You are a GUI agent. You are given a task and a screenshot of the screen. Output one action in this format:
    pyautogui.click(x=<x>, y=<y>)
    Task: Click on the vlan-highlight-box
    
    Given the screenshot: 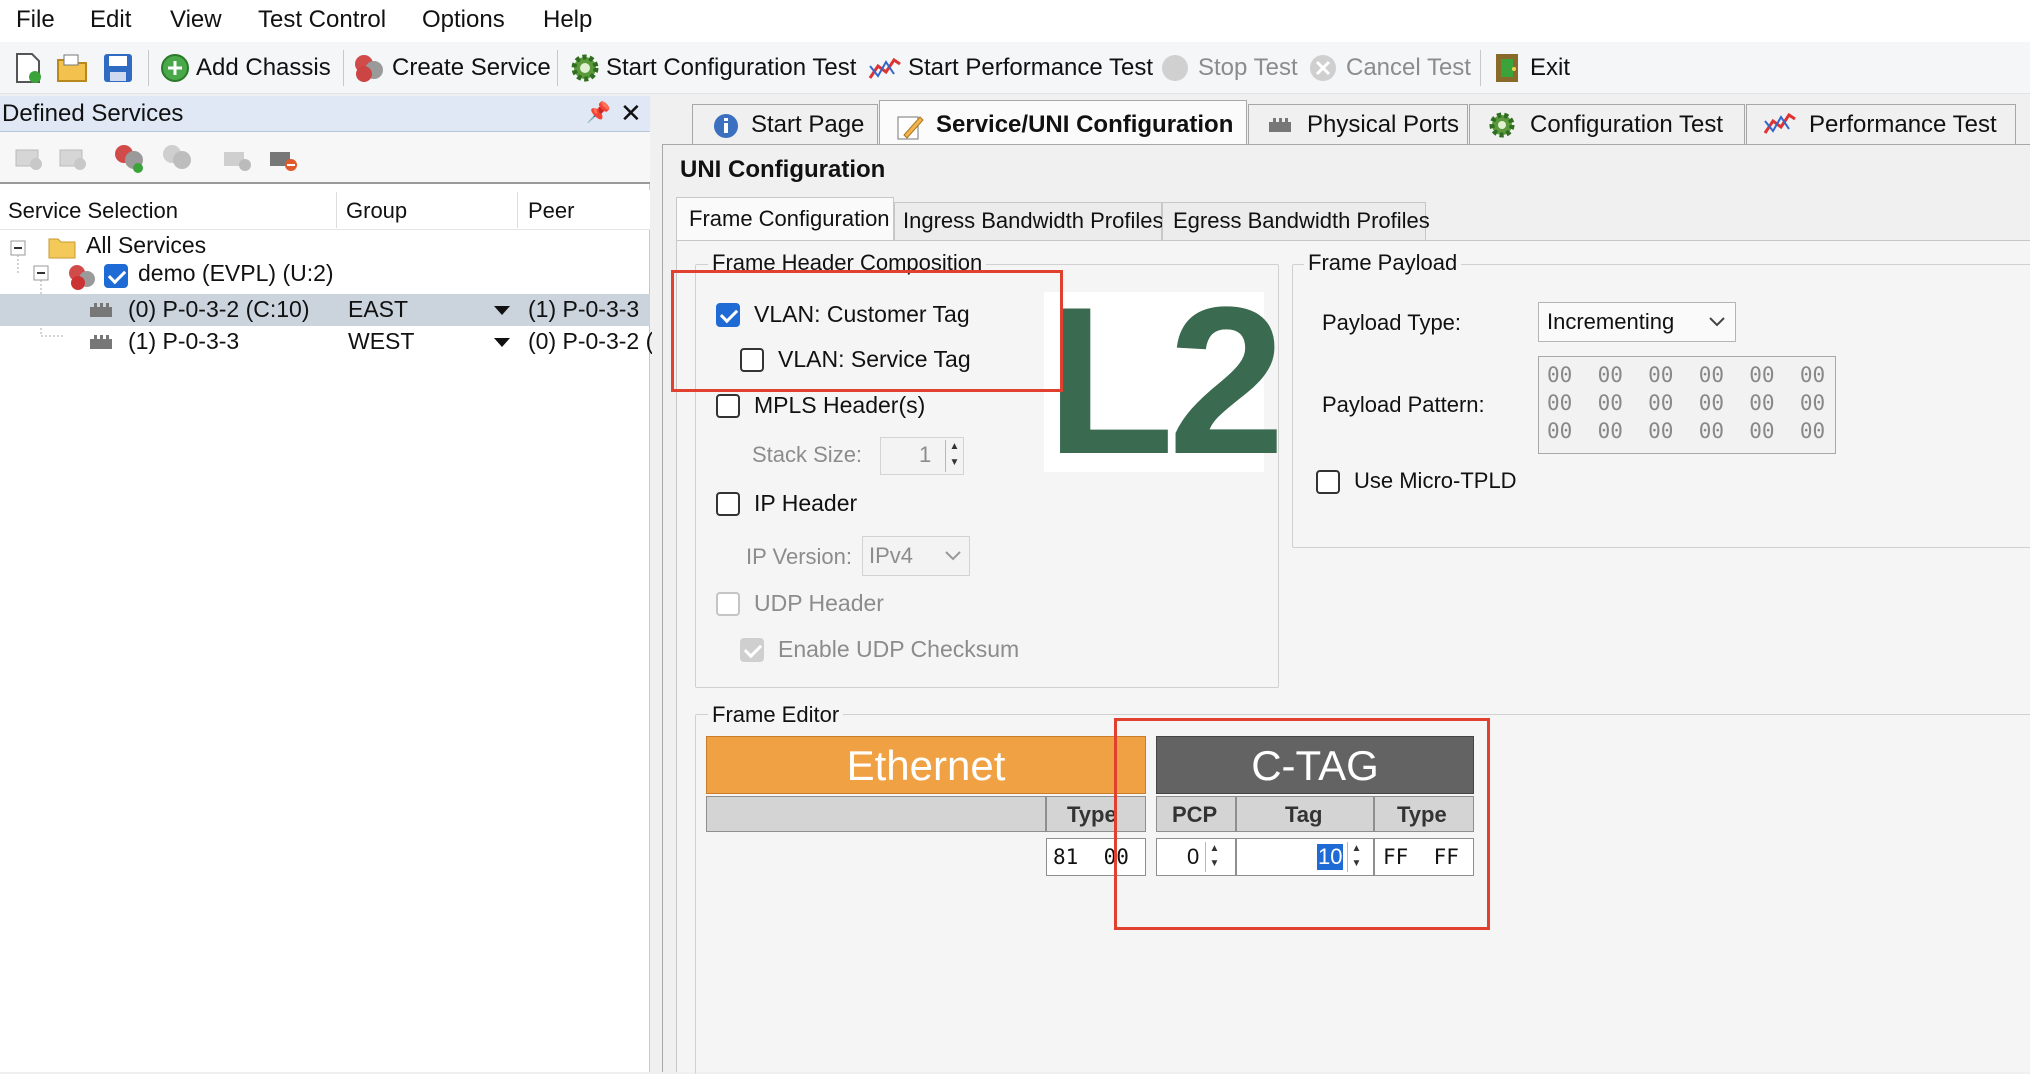 What is the action you would take?
    pyautogui.click(x=867, y=331)
    